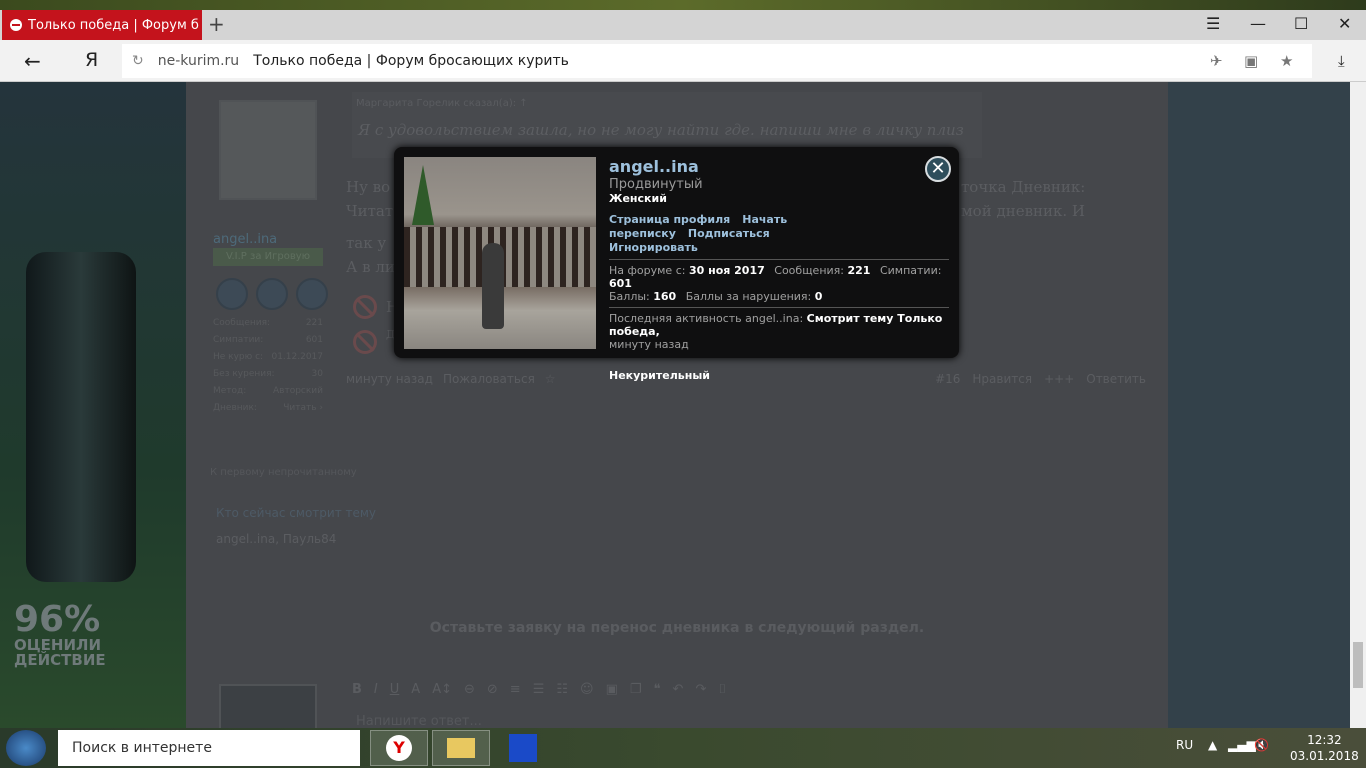 This screenshot has height=768, width=1366. Describe the element at coordinates (81, 417) in the screenshot. I see `ad-product-image` at that location.